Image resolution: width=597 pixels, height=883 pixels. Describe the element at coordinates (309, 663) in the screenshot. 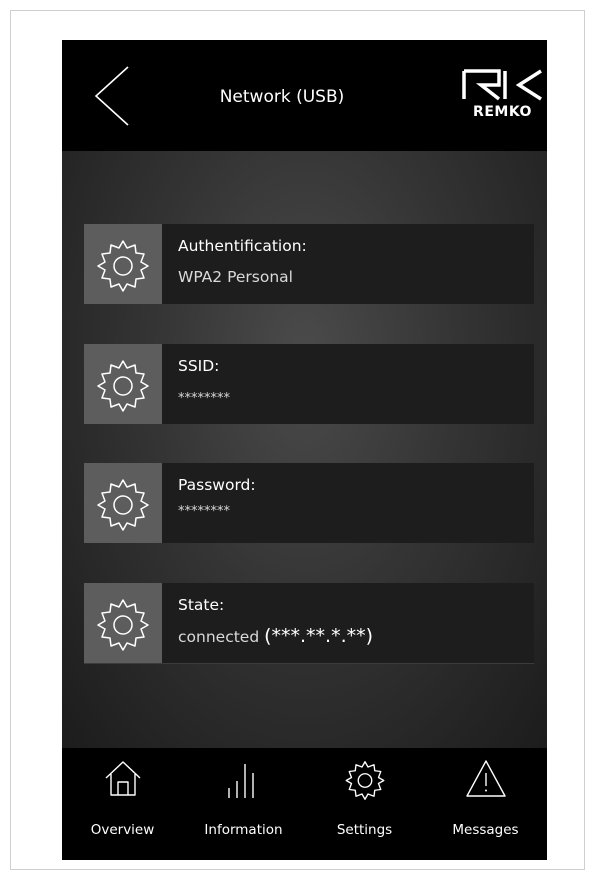

I see `row-divider` at that location.